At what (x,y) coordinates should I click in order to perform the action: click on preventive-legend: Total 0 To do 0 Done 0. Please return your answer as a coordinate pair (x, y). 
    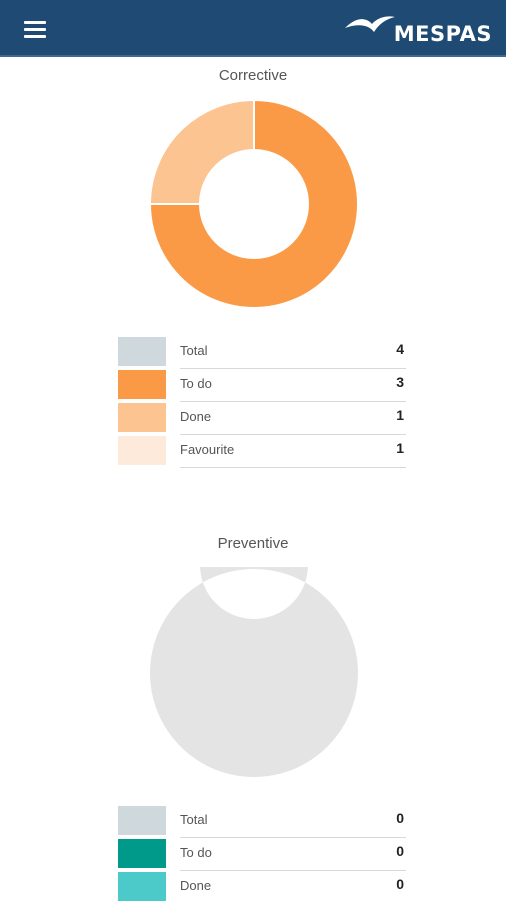
    Looking at the image, I should click on (262, 854).